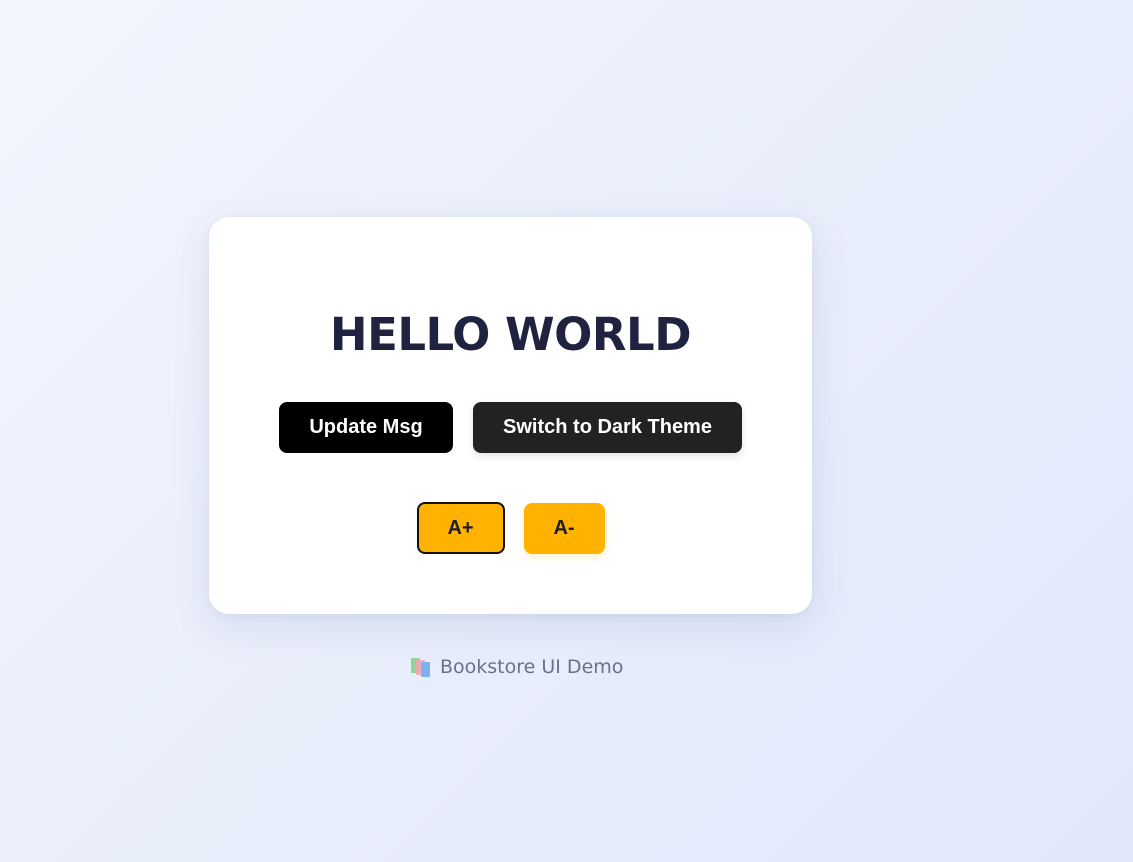 Image resolution: width=1133 pixels, height=862 pixels. Describe the element at coordinates (532, 667) in the screenshot. I see `footer-text: Bookstore UI Demo` at that location.